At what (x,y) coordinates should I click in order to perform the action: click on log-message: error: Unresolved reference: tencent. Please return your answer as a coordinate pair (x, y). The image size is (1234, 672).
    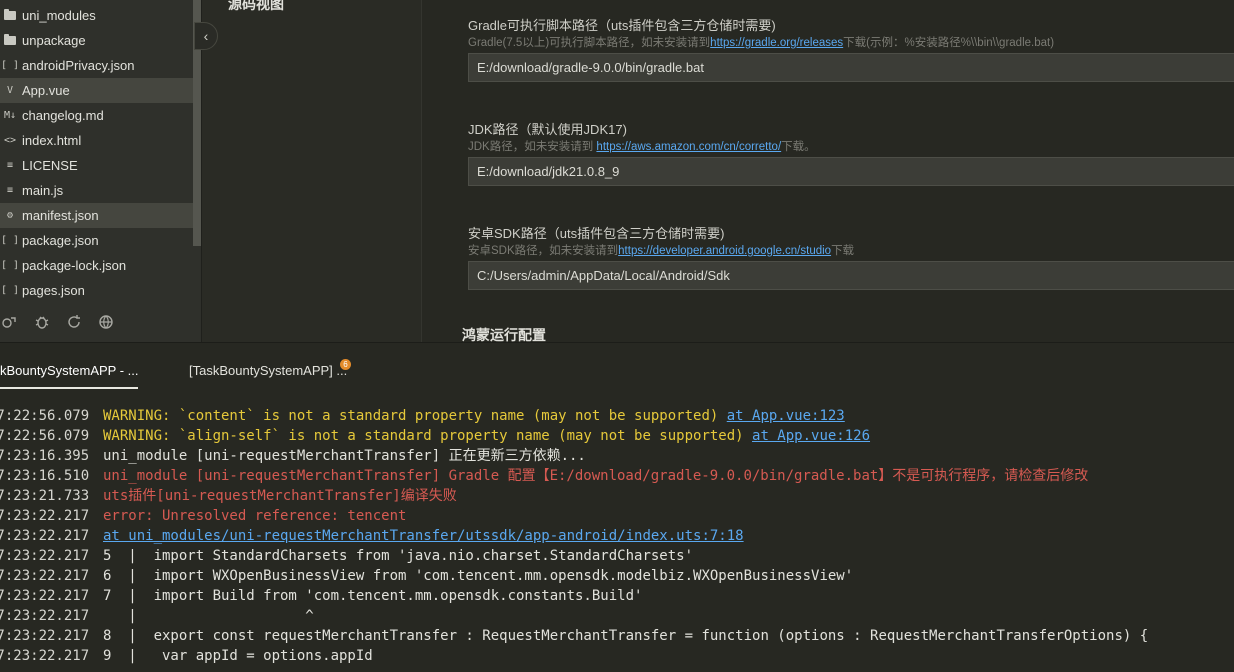
    Looking at the image, I should click on (255, 516).